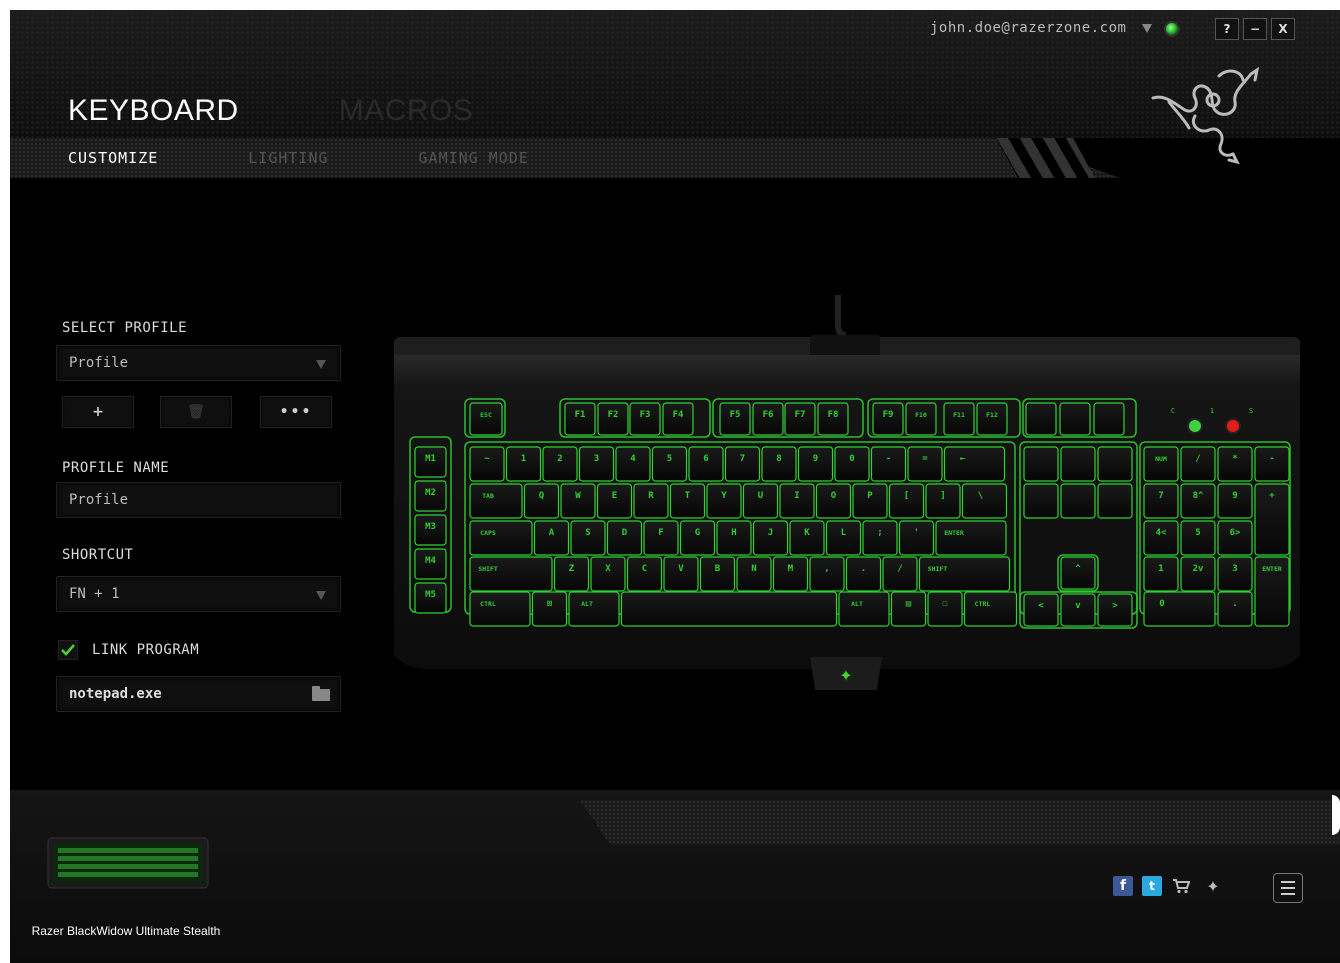  What do you see at coordinates (797, 501) in the screenshot?
I see `key-i: I` at bounding box center [797, 501].